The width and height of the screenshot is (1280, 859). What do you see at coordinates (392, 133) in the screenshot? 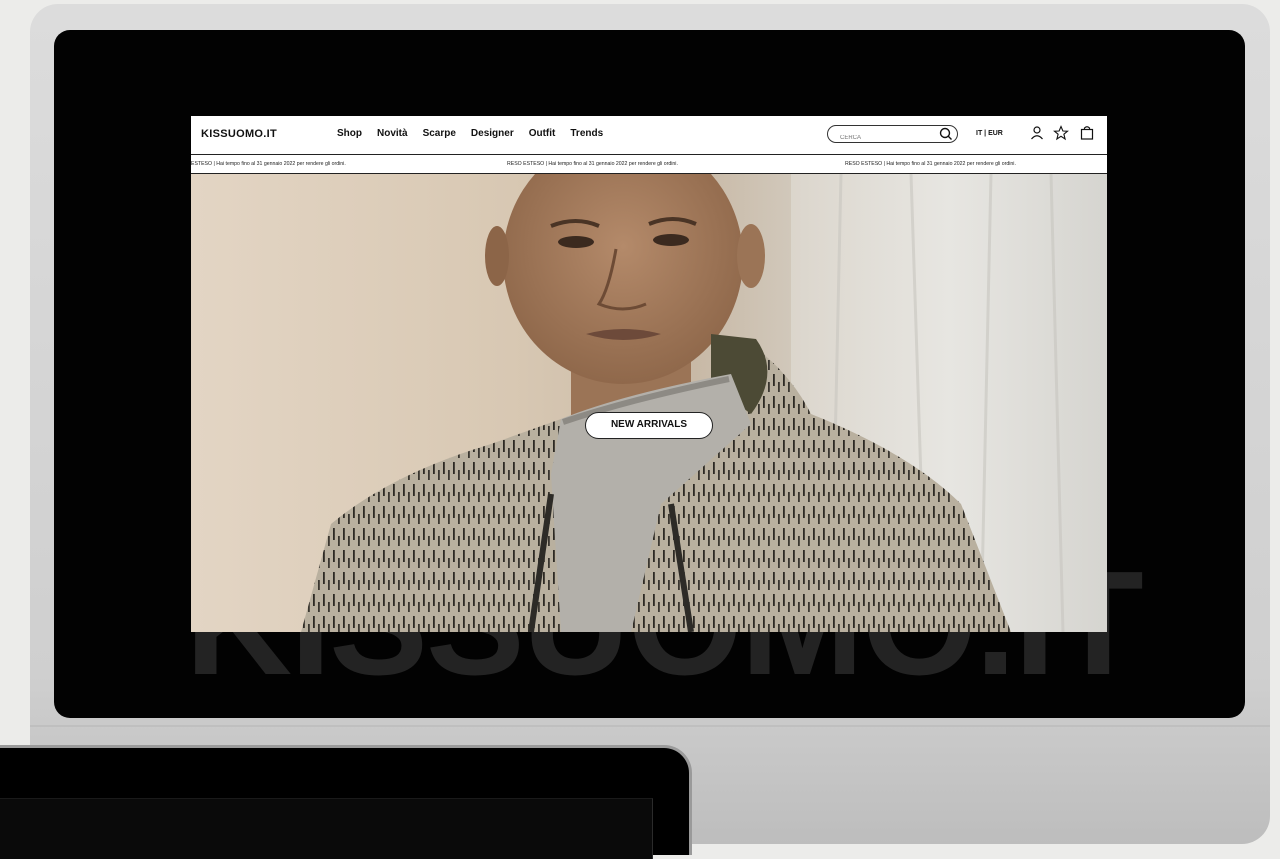
I see `nav-item-novita: Novità` at bounding box center [392, 133].